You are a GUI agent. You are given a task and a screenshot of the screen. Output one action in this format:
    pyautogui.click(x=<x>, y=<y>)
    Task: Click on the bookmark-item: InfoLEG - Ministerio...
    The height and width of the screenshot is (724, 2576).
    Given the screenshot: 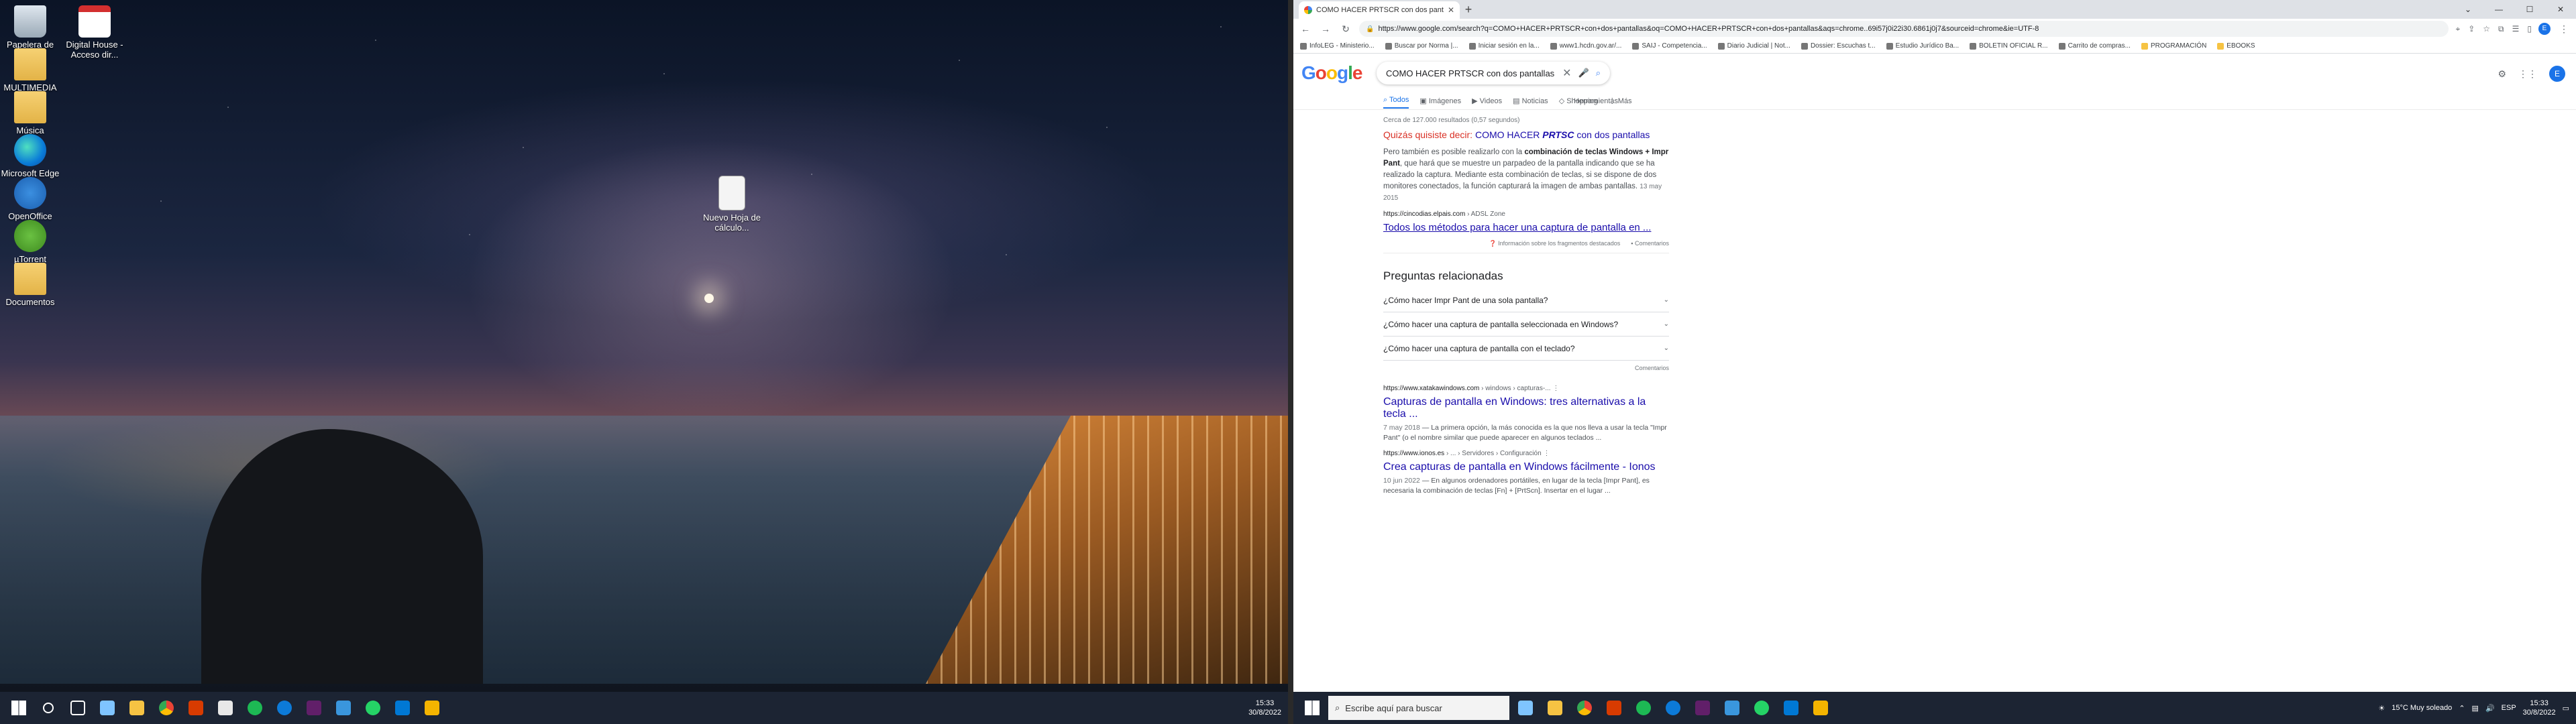 What is the action you would take?
    pyautogui.click(x=1337, y=46)
    